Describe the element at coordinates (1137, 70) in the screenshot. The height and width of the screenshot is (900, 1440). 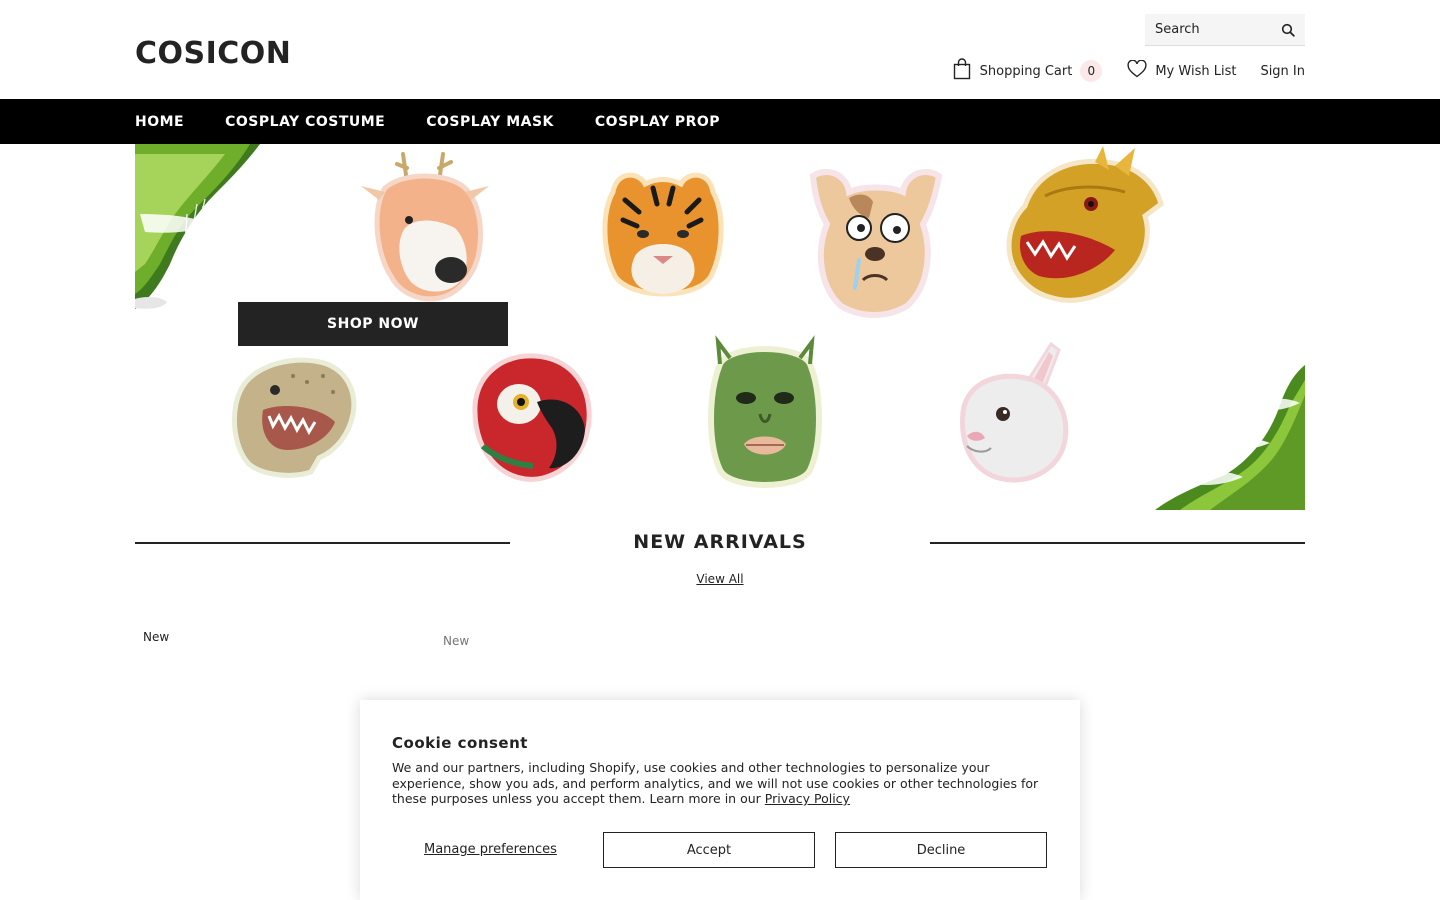
I see `heart-icon` at that location.